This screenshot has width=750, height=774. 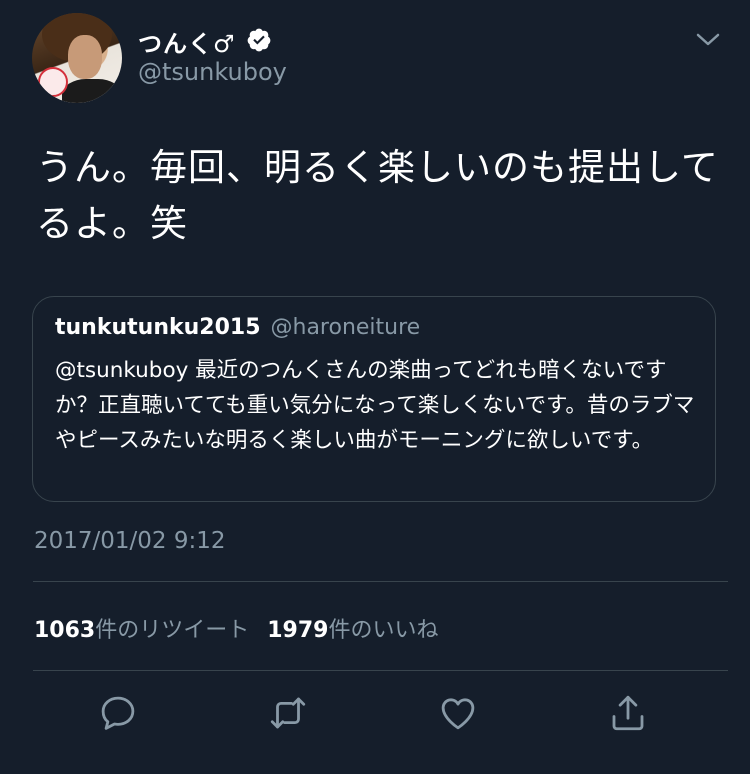 What do you see at coordinates (212, 72) in the screenshot?
I see `author-handle: @tsunkuboy` at bounding box center [212, 72].